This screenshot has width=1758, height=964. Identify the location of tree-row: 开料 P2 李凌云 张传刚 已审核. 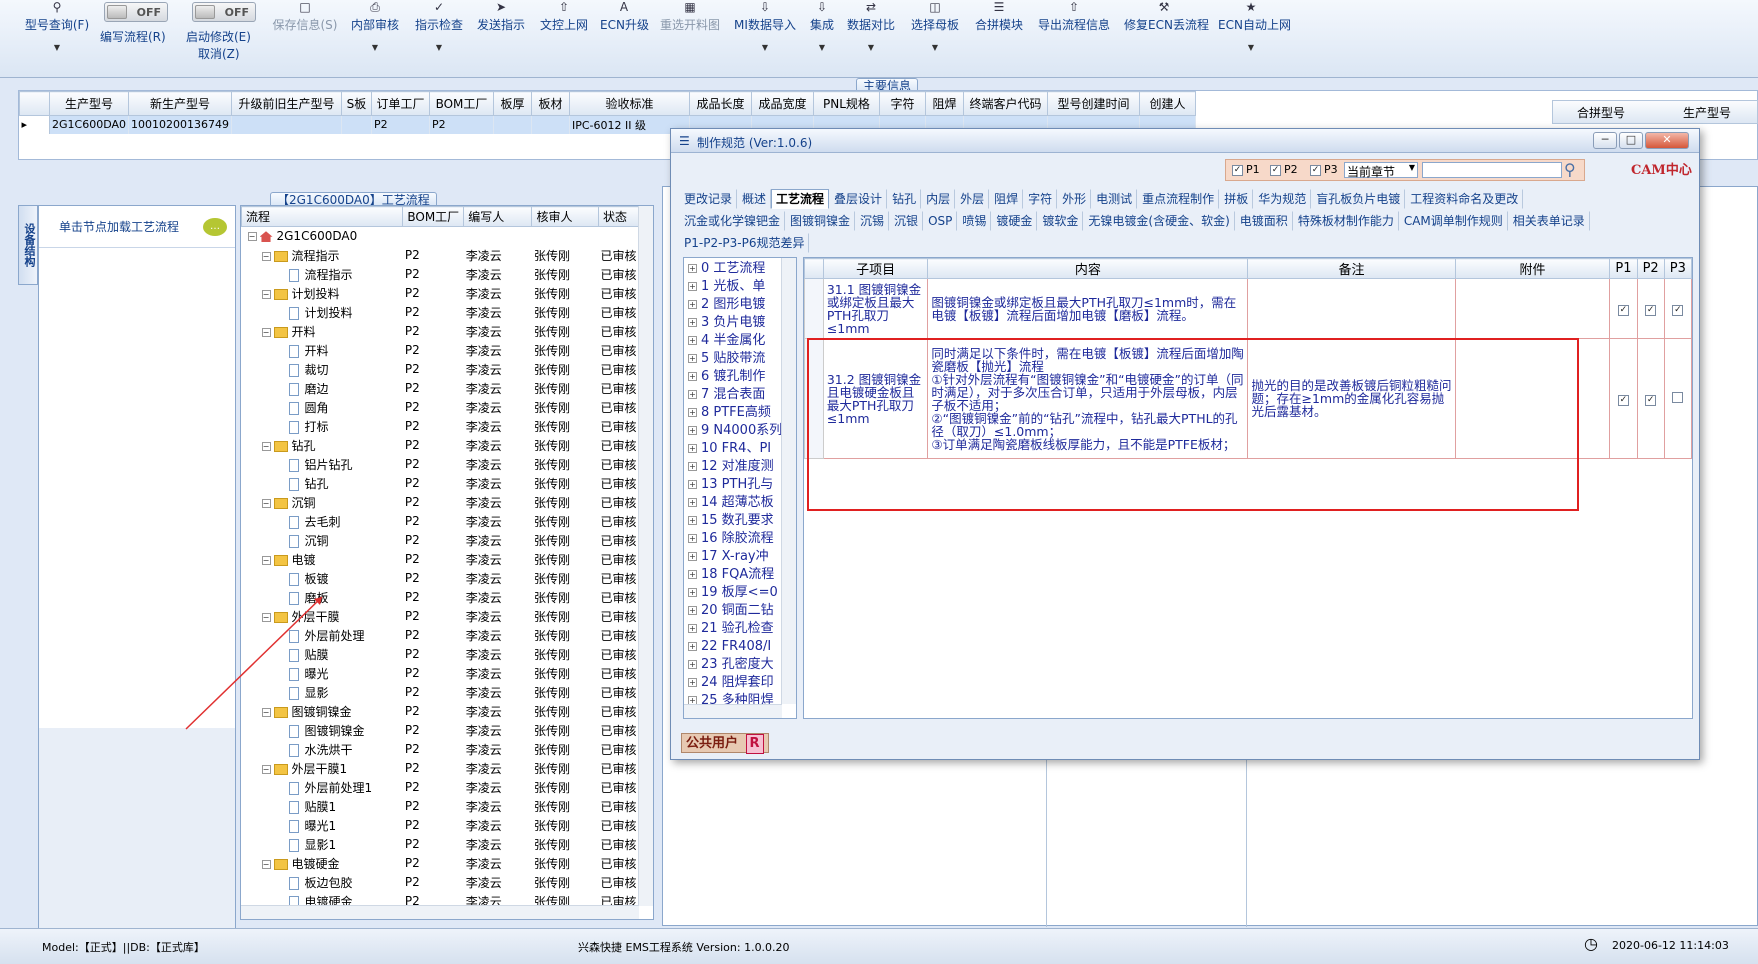
(440, 350).